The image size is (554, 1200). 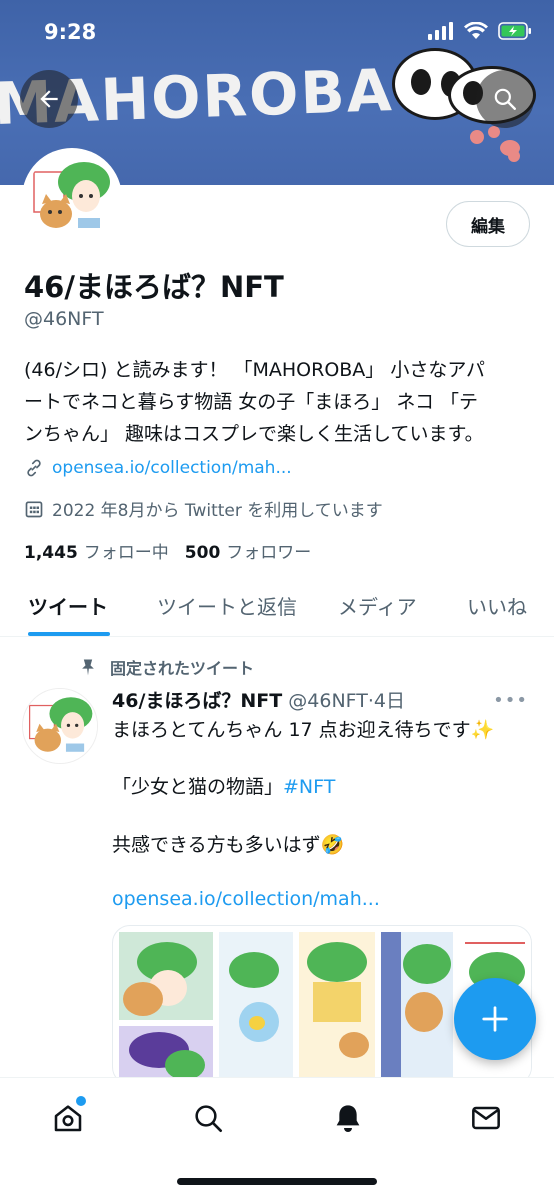 I want to click on tweet-text-line3: 共感できる方も多いはず🤣, so click(x=228, y=845).